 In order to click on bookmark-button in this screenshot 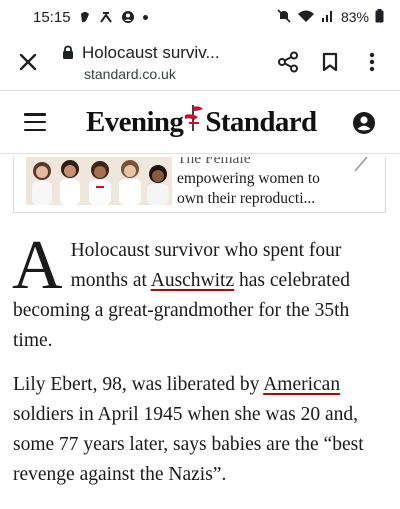, I will do `click(330, 62)`.